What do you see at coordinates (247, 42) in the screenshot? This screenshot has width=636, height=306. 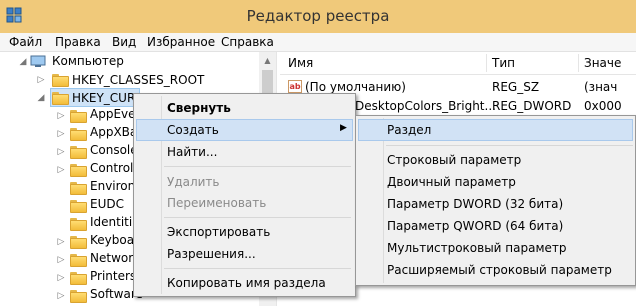 I see `menu-help: Справка` at bounding box center [247, 42].